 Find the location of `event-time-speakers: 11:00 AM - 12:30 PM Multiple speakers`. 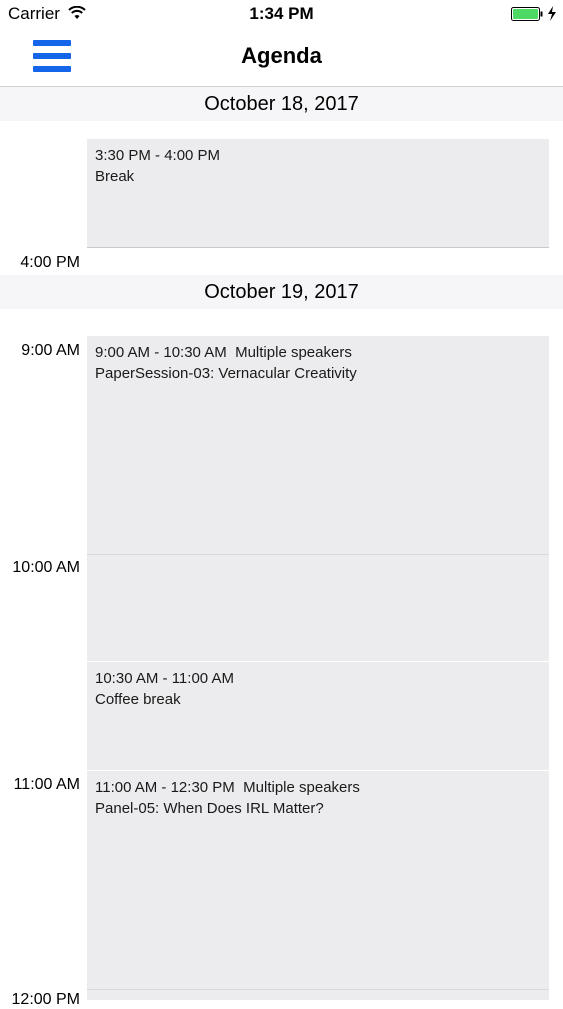

event-time-speakers: 11:00 AM - 12:30 PM Multiple speakers is located at coordinates (322, 787).